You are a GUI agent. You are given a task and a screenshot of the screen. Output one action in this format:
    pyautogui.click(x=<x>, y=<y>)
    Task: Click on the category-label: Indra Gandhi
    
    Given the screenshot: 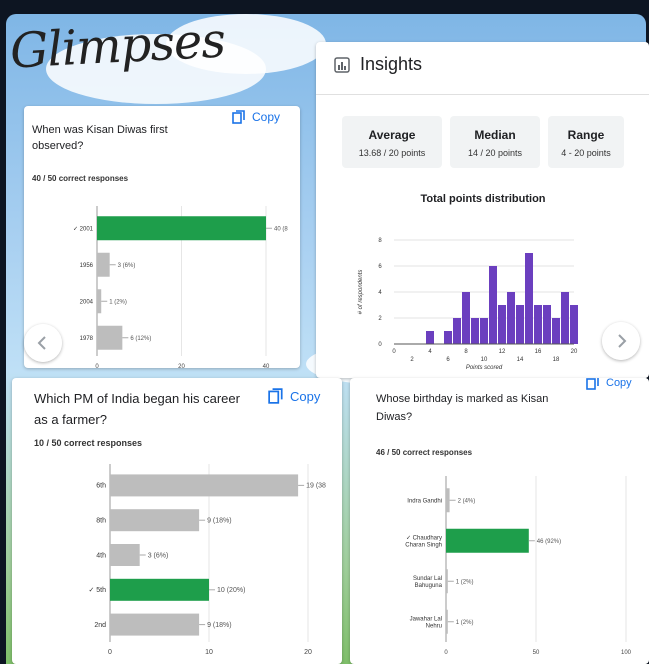 What is the action you would take?
    pyautogui.click(x=424, y=501)
    